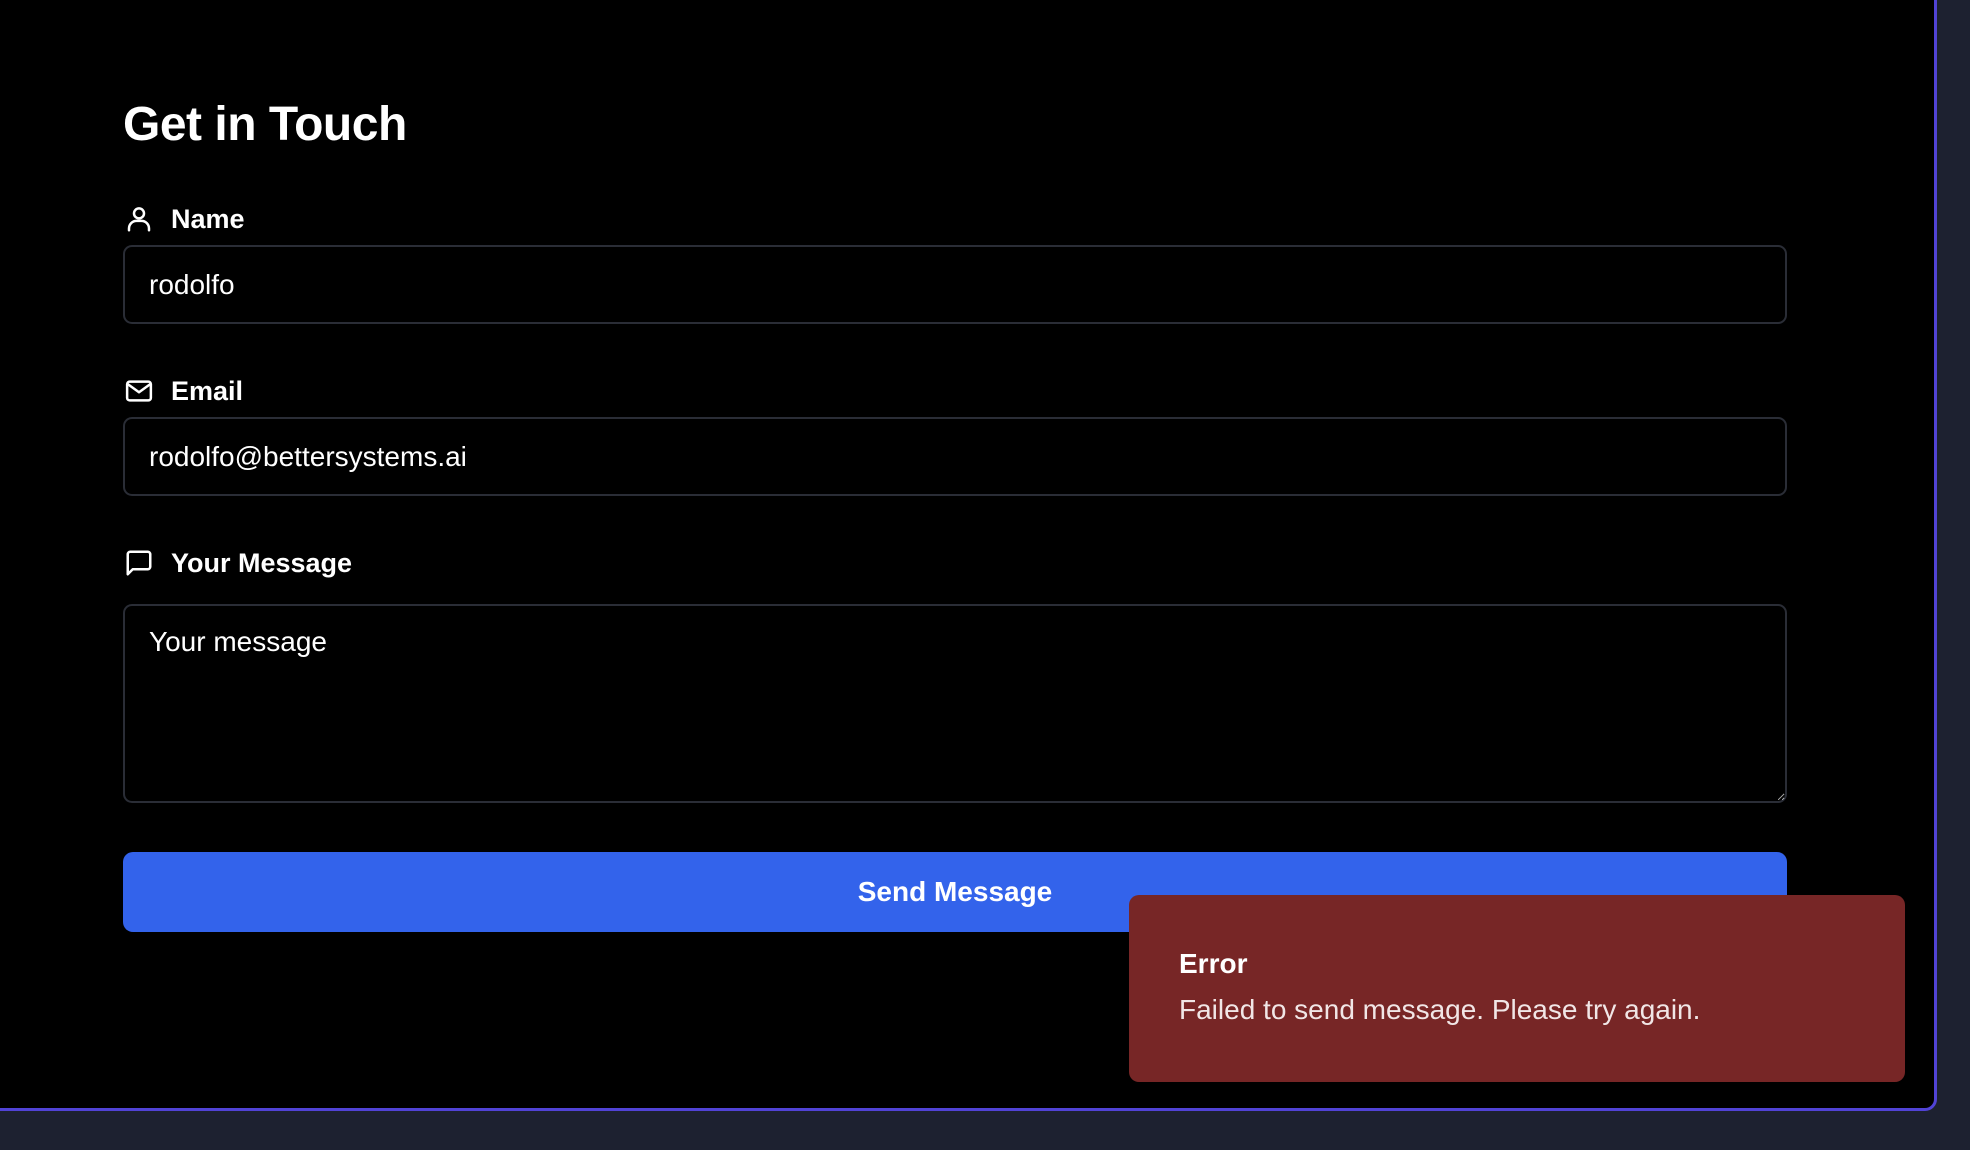 The height and width of the screenshot is (1150, 1970). What do you see at coordinates (955, 284) in the screenshot?
I see `name-input` at bounding box center [955, 284].